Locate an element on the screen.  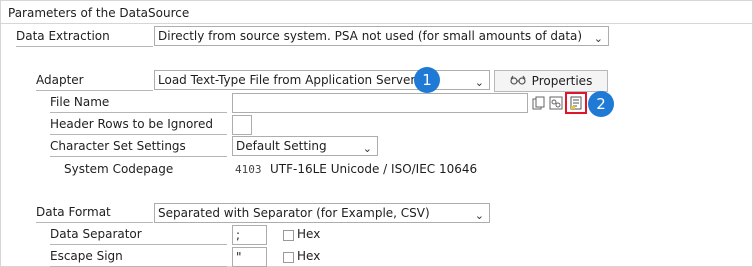
document-icon is located at coordinates (576, 103).